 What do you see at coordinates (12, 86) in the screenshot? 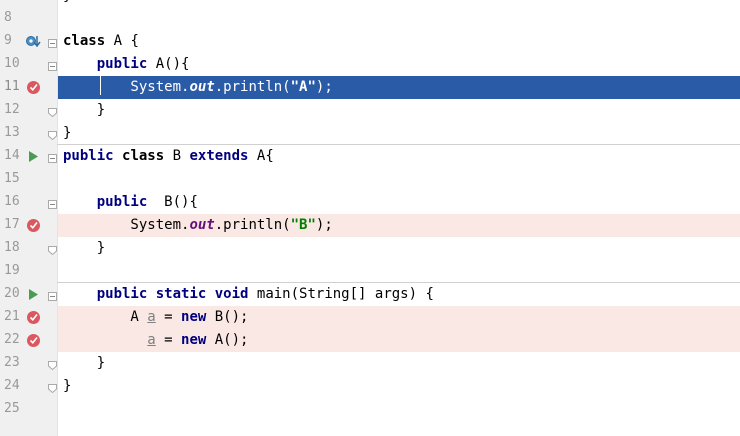
I see `line-number: 11` at bounding box center [12, 86].